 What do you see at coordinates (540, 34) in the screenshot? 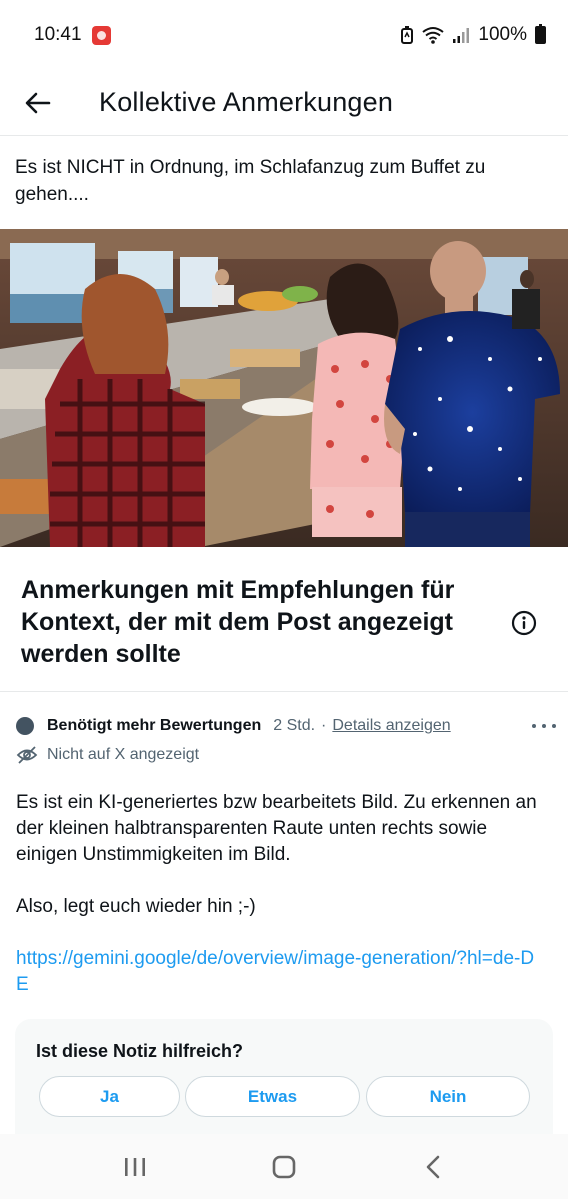
I see `battery-icon` at bounding box center [540, 34].